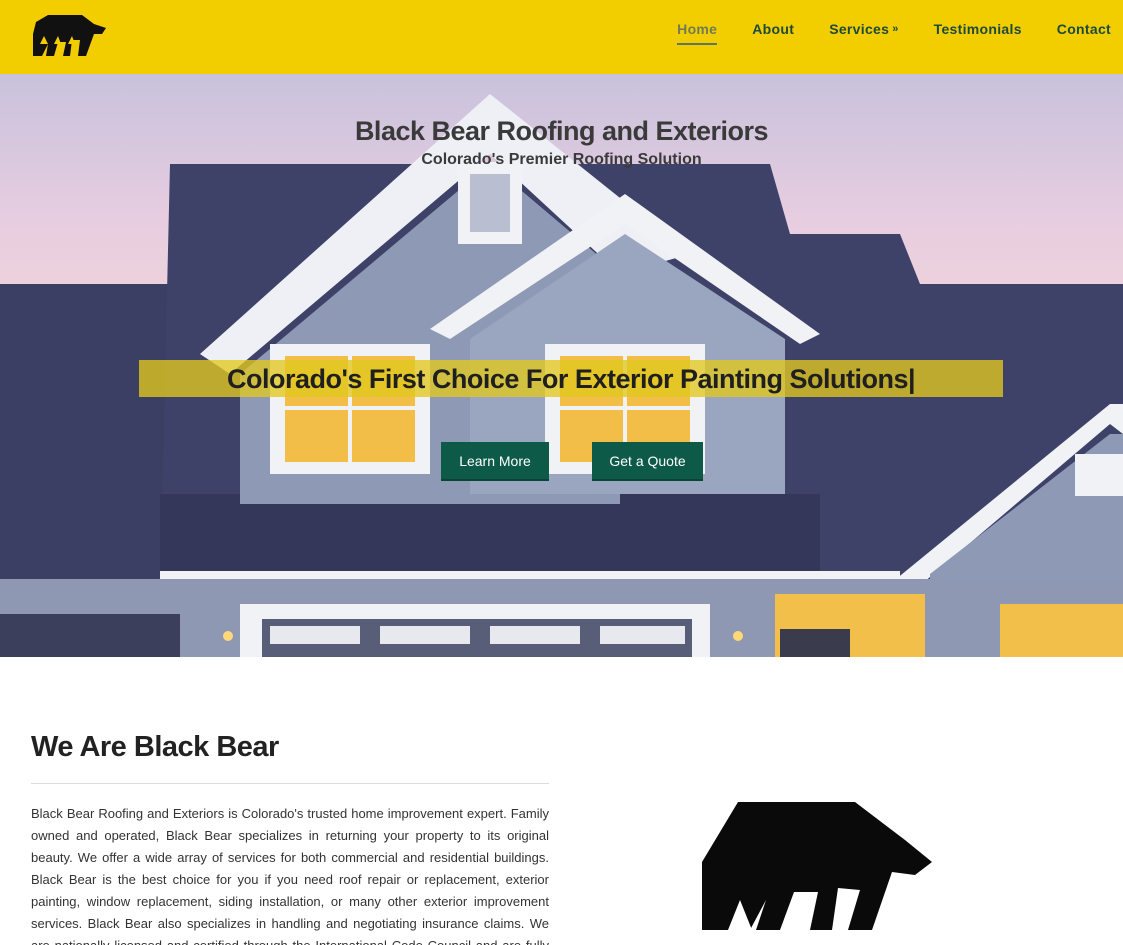 This screenshot has width=1123, height=945. I want to click on hero-subtitle: Colorado's Premier Roofing Solution, so click(561, 159).